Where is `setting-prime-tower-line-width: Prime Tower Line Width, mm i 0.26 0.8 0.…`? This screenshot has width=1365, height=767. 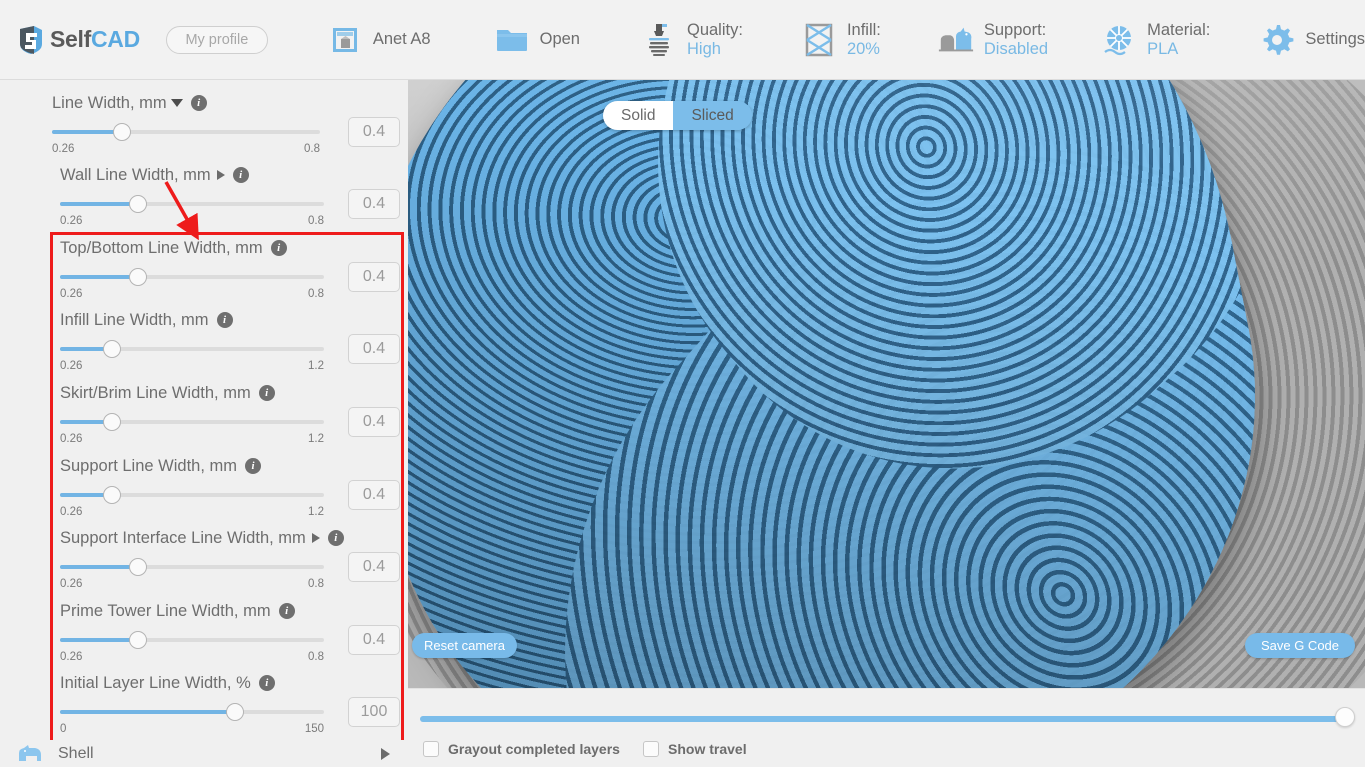
setting-prime-tower-line-width: Prime Tower Line Width, mm i 0.26 0.8 0.… is located at coordinates (230, 632).